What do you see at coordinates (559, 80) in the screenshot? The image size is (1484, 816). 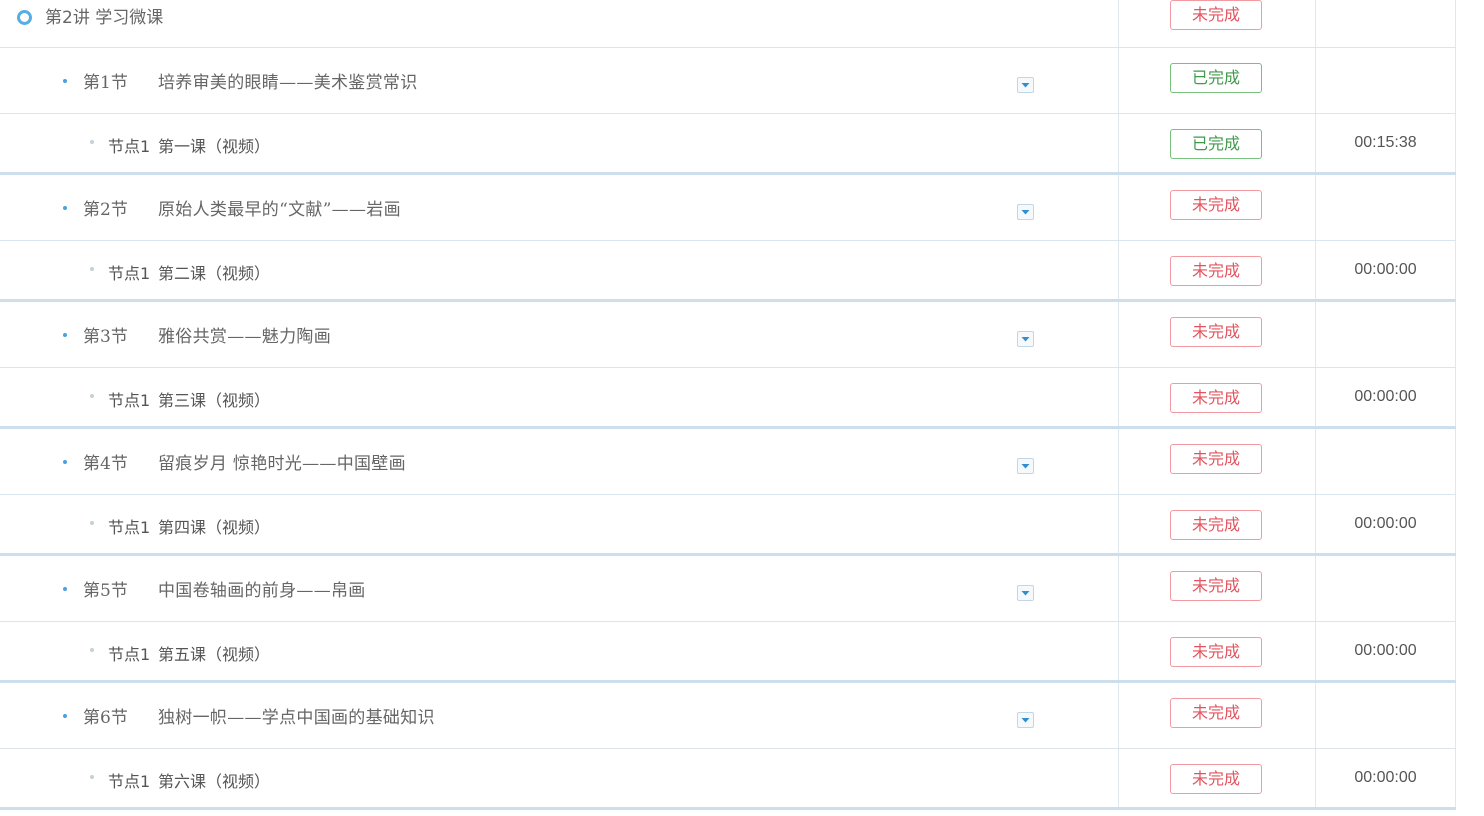 I see `section-title-cell: 第1节 培养审美的眼睛——美术鉴赏常识` at bounding box center [559, 80].